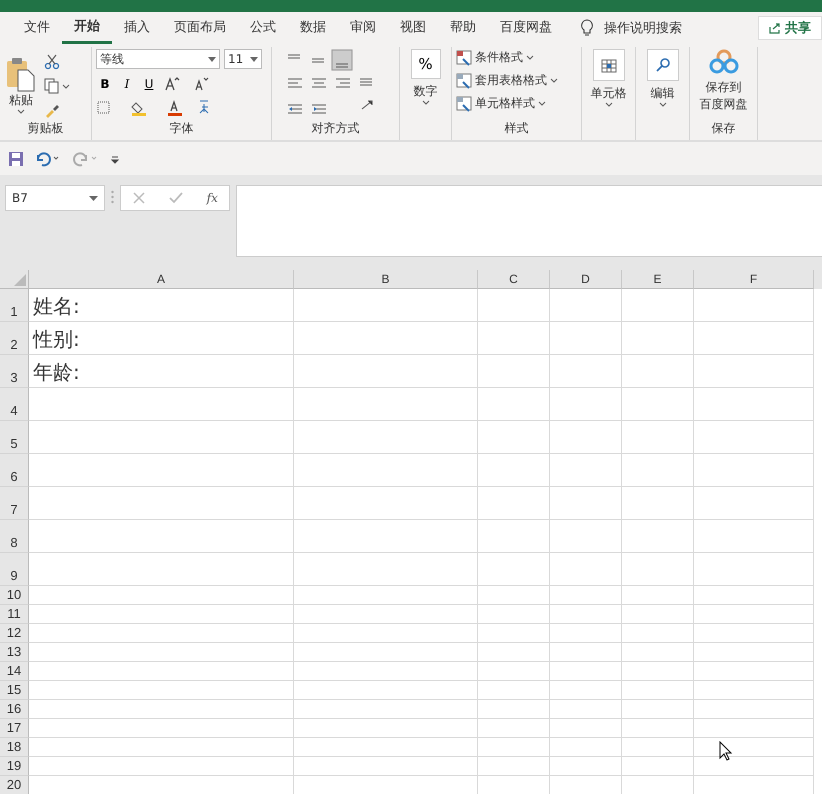  What do you see at coordinates (55, 198) in the screenshot?
I see `name-box: B7` at bounding box center [55, 198].